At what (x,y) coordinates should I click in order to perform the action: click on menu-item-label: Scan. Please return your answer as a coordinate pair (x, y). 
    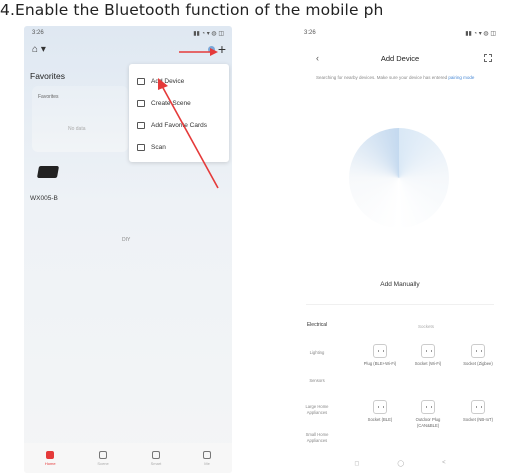
    Looking at the image, I should click on (158, 147).